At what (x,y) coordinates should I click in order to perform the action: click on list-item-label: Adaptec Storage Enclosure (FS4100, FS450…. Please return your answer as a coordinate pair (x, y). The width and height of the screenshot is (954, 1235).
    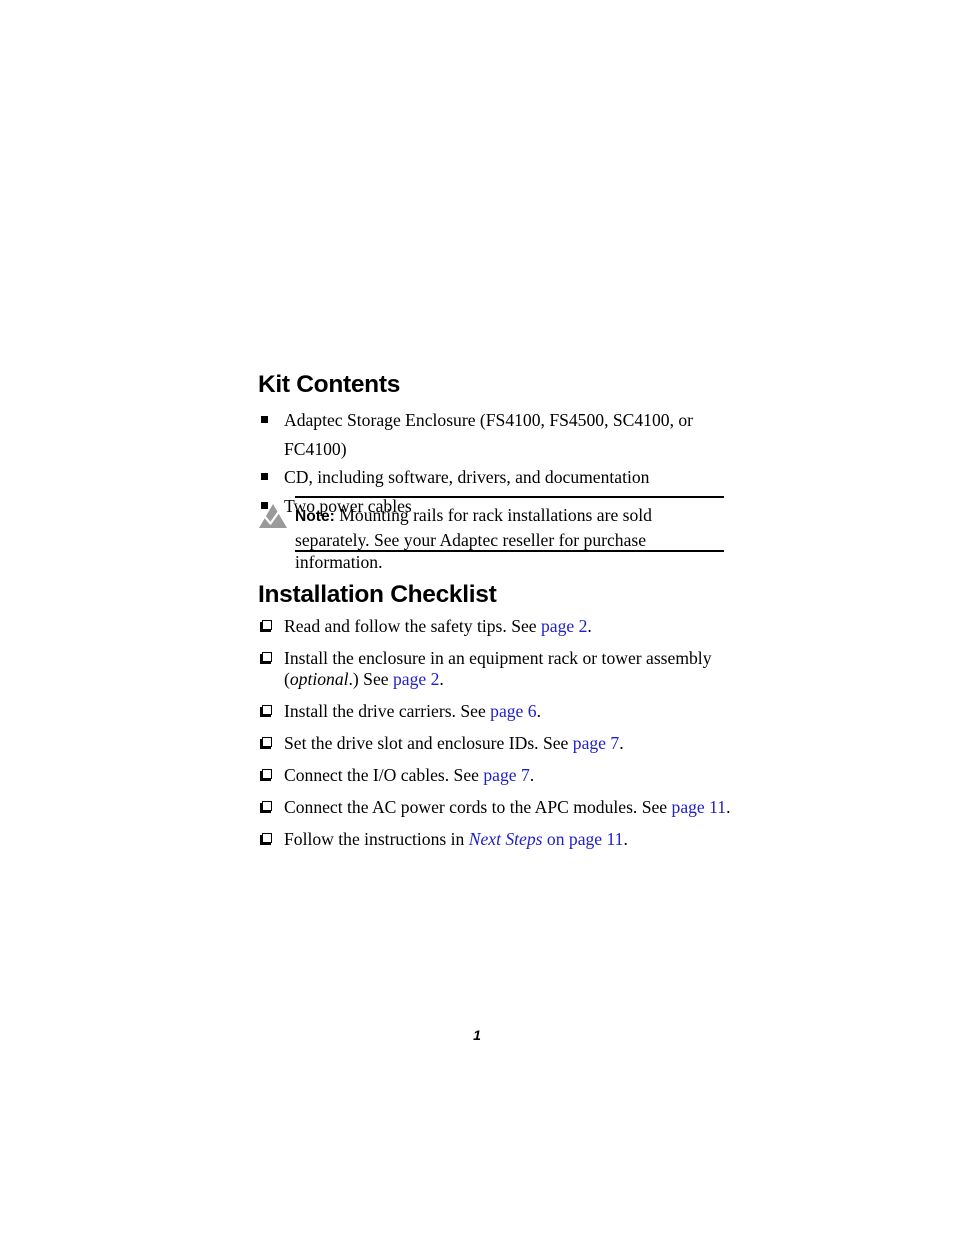
    Looking at the image, I should click on (489, 434).